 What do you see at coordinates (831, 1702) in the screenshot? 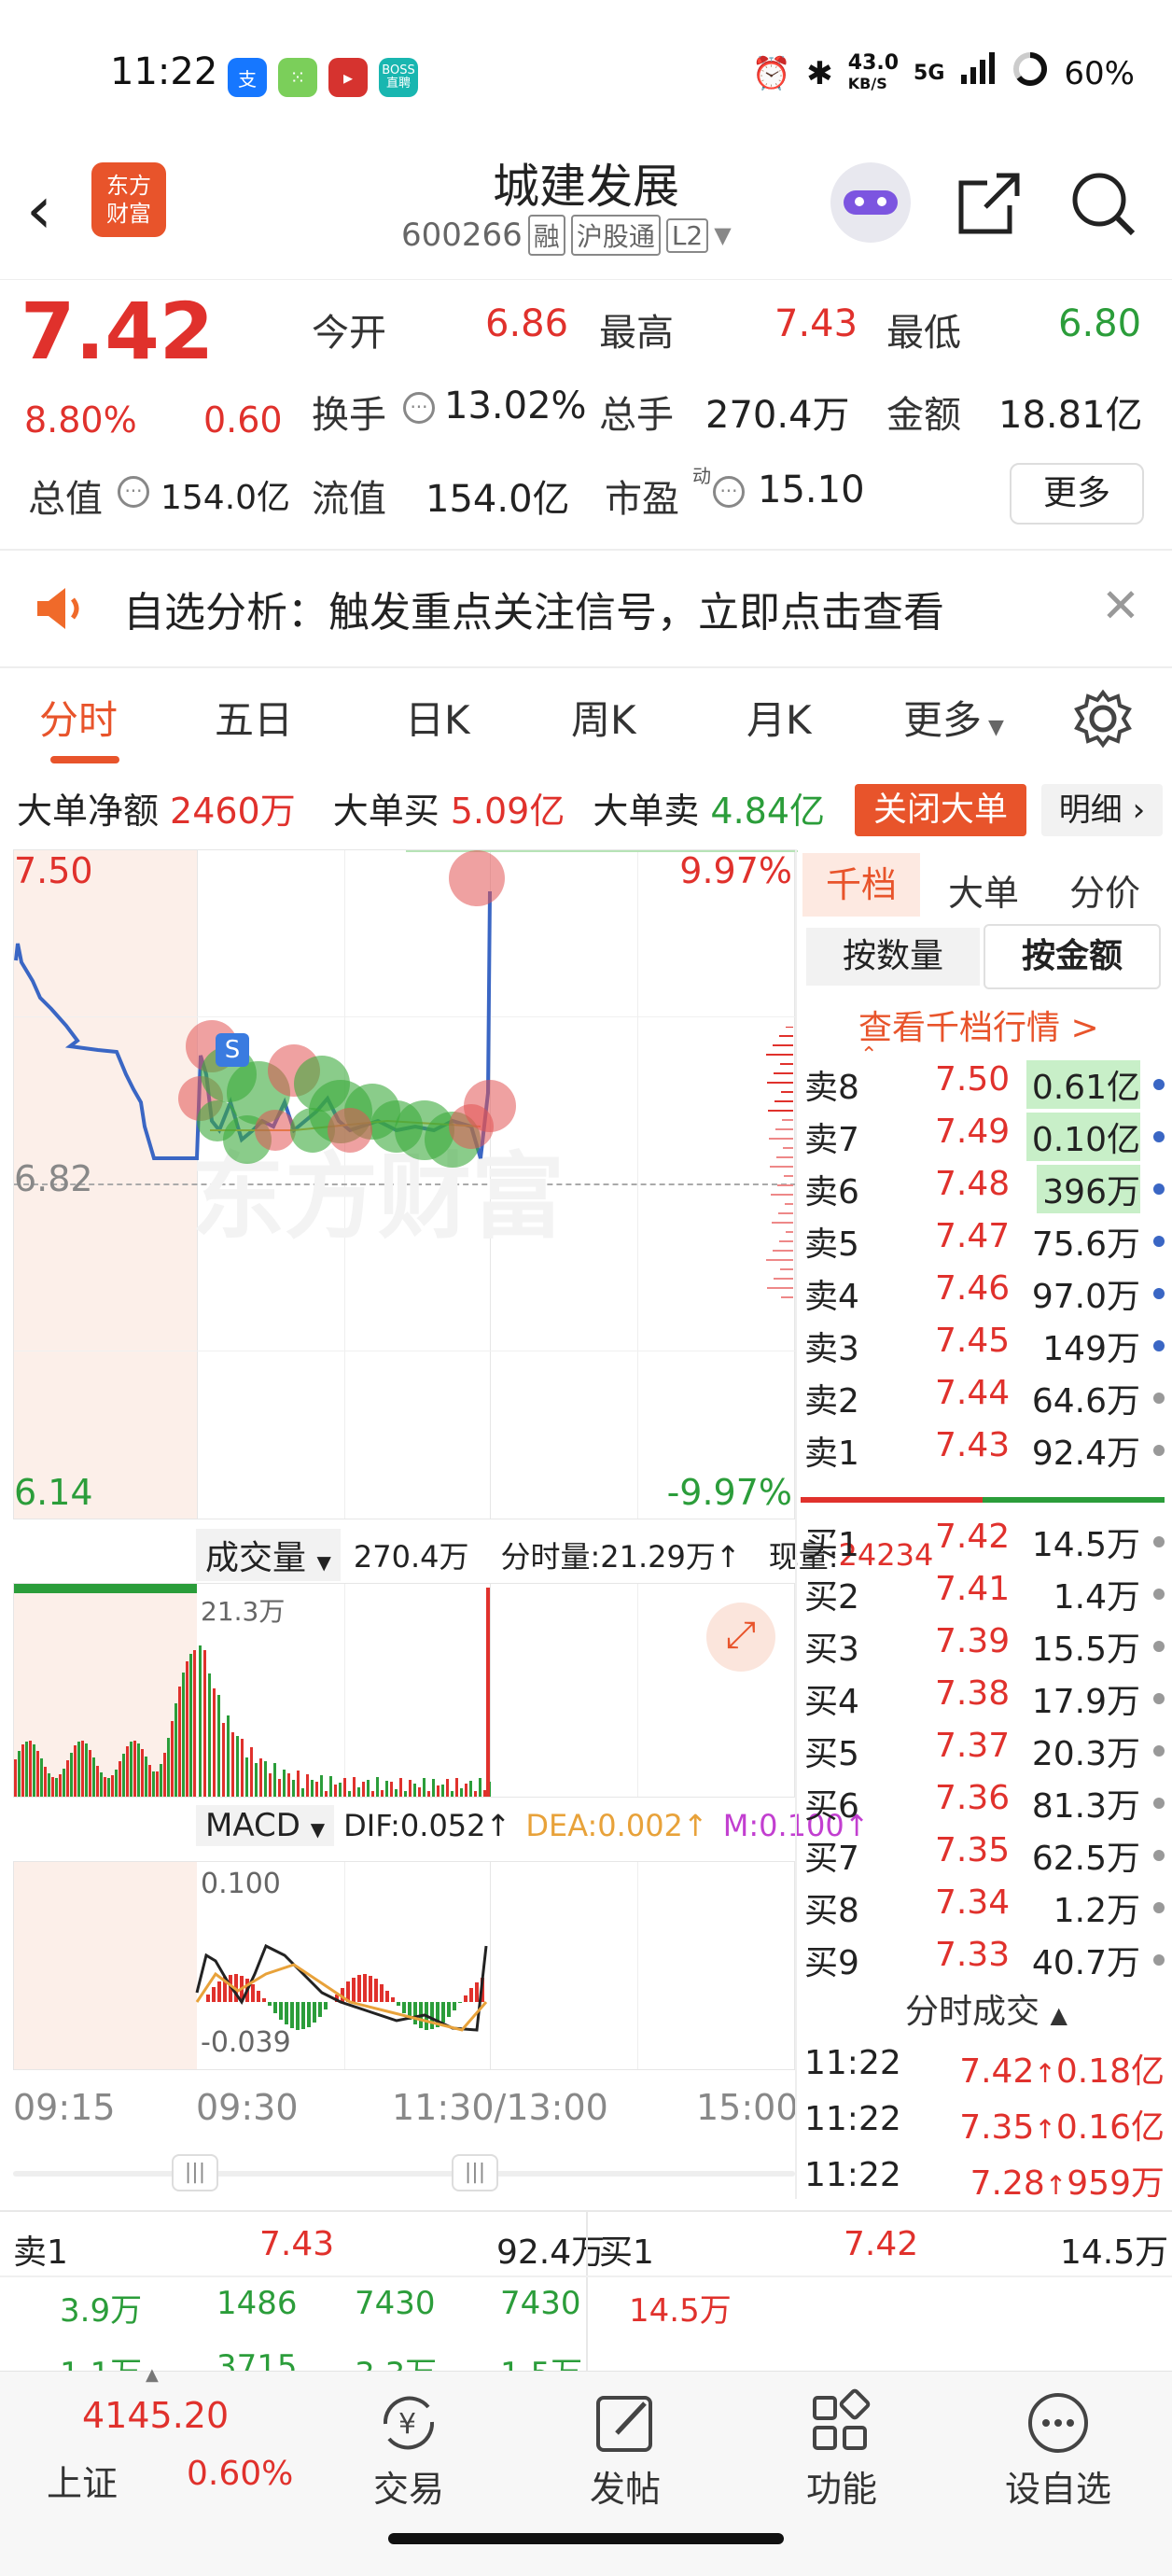
I see `bid-level: 买4` at bounding box center [831, 1702].